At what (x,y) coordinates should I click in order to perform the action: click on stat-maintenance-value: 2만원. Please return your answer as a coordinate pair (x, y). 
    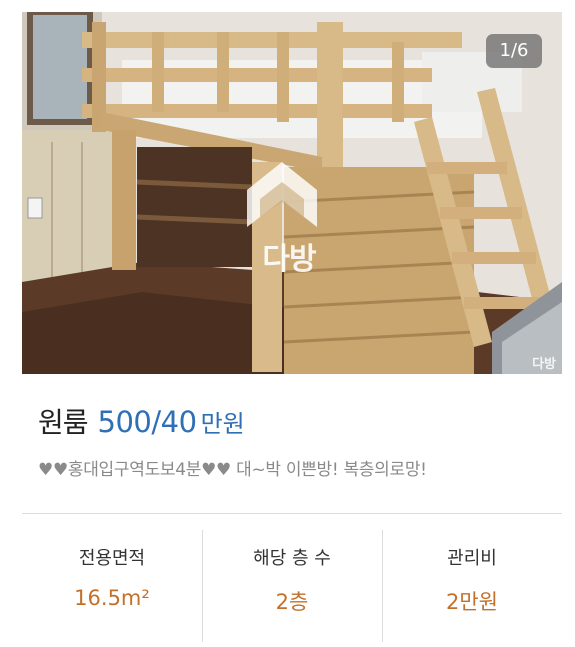
    Looking at the image, I should click on (471, 602).